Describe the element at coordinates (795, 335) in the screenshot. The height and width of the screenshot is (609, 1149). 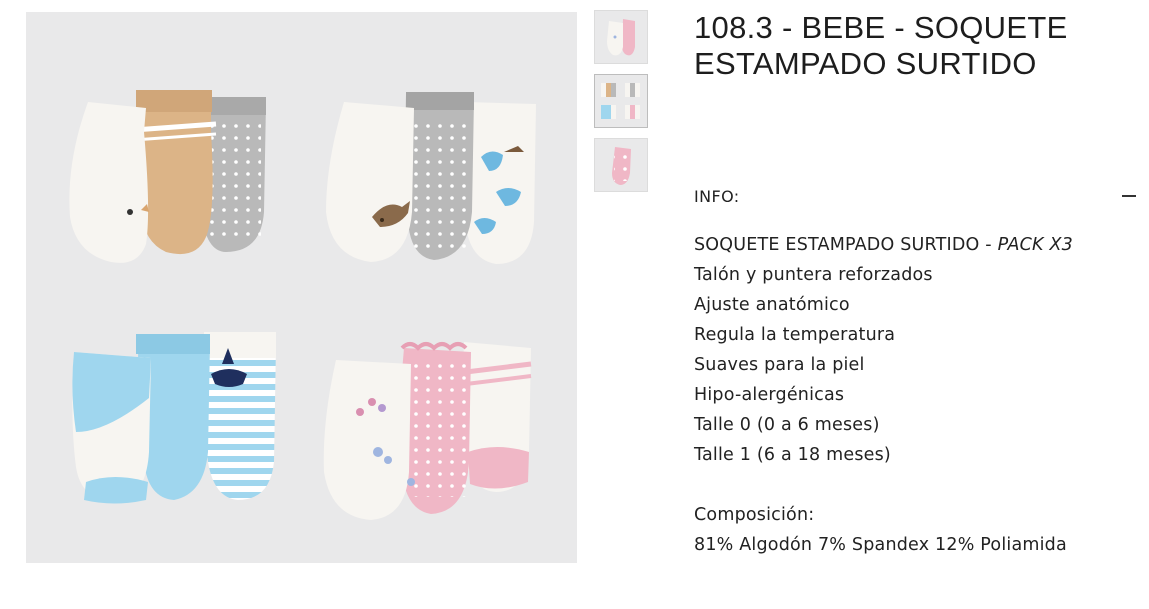
I see `feature-item: Regula la temperatura` at that location.